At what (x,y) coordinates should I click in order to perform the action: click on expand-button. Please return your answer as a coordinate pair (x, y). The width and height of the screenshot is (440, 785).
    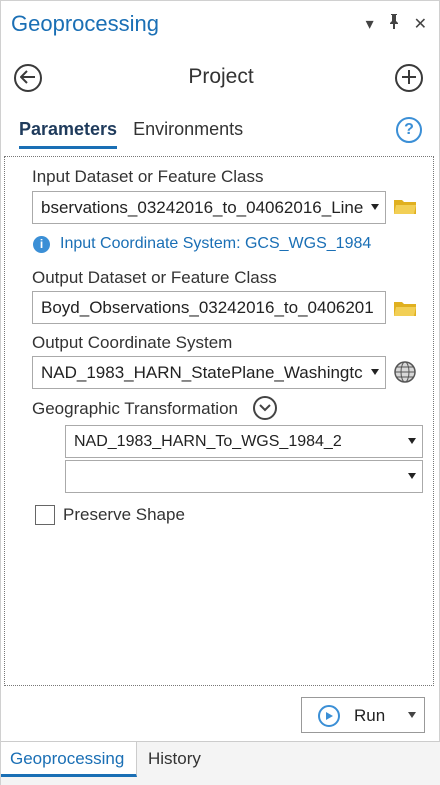
    Looking at the image, I should click on (265, 408).